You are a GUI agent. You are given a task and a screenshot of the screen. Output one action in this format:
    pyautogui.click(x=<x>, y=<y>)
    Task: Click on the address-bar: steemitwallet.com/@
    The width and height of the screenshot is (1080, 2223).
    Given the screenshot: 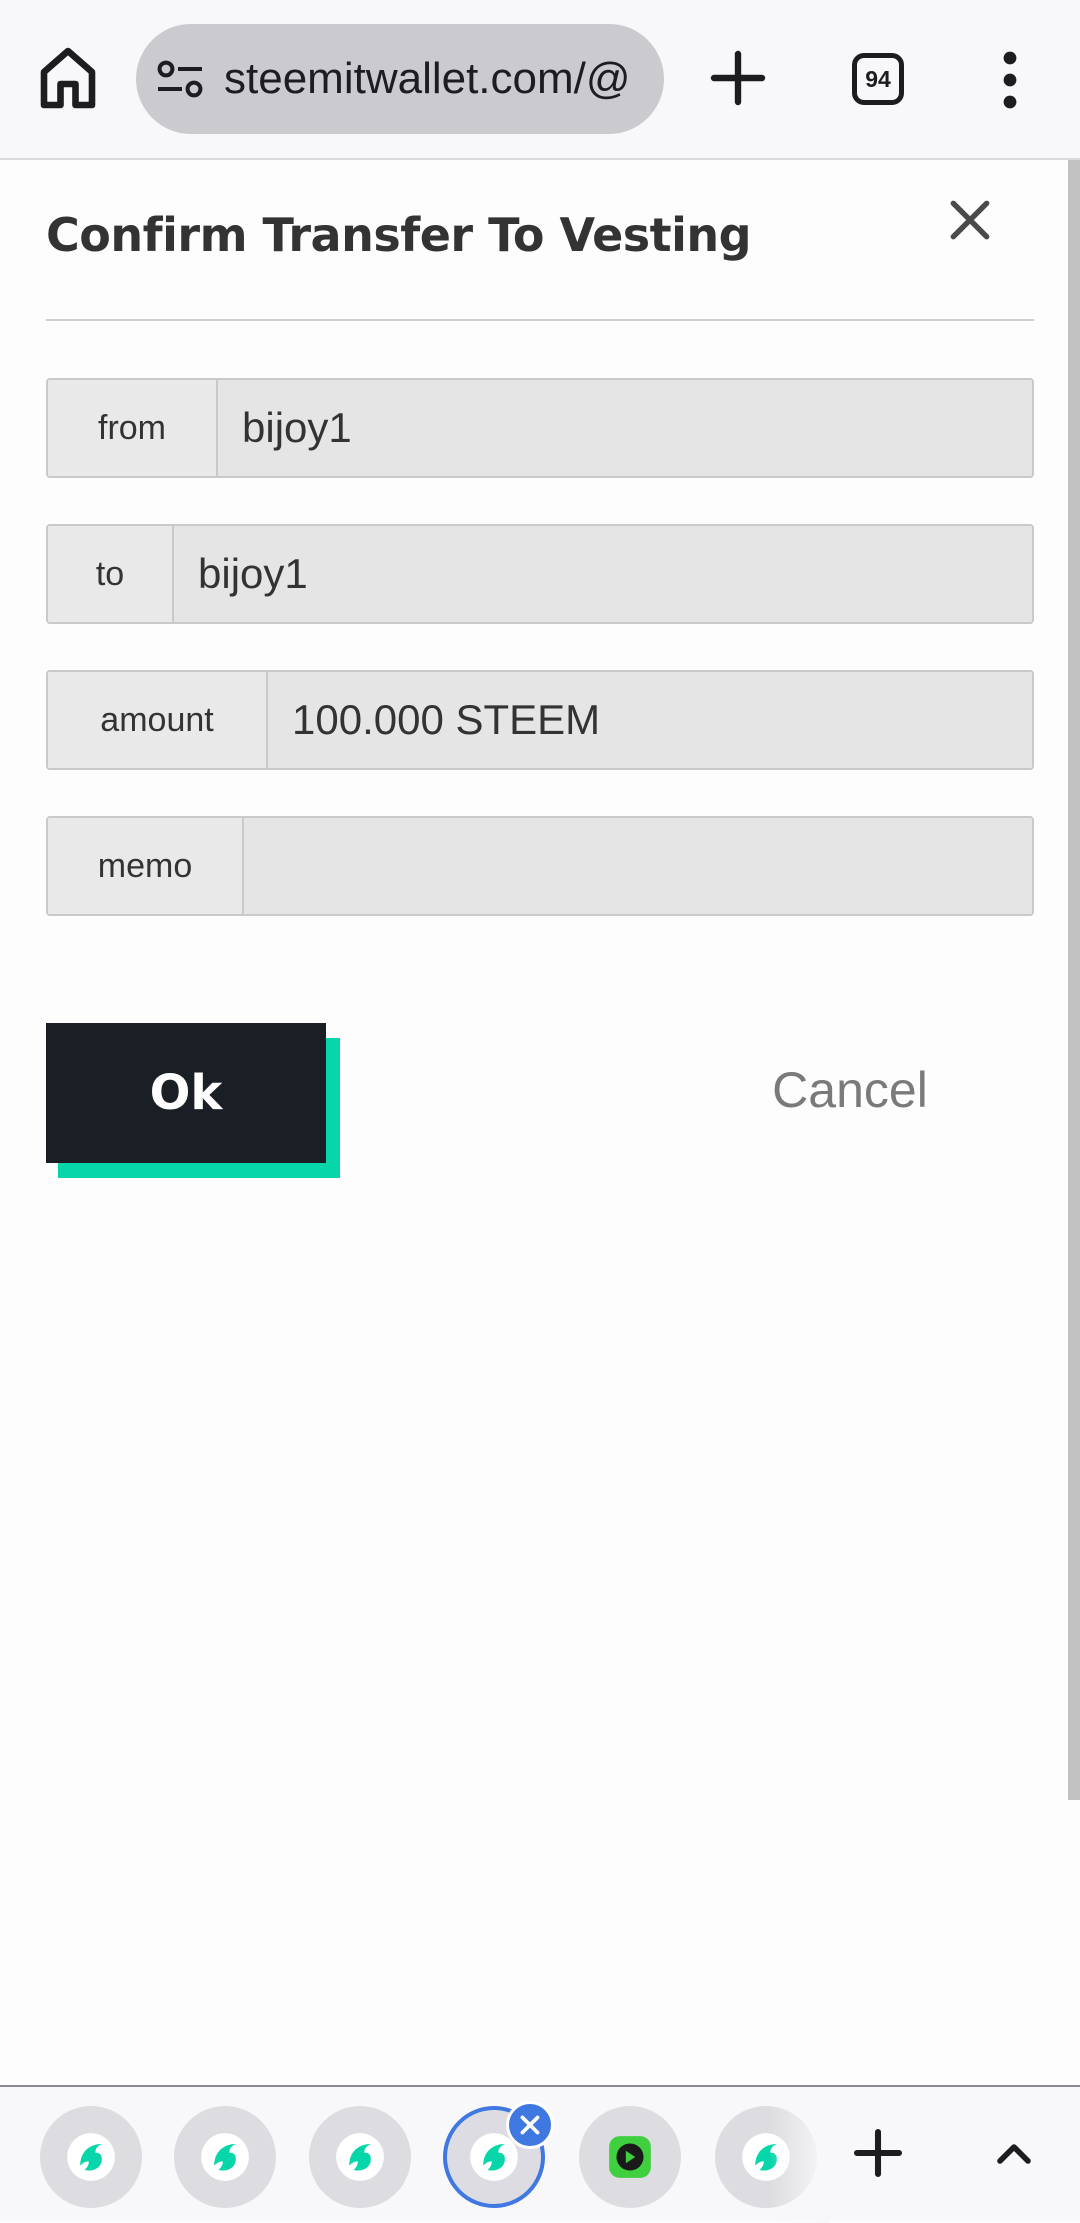 What is the action you would take?
    pyautogui.click(x=400, y=79)
    